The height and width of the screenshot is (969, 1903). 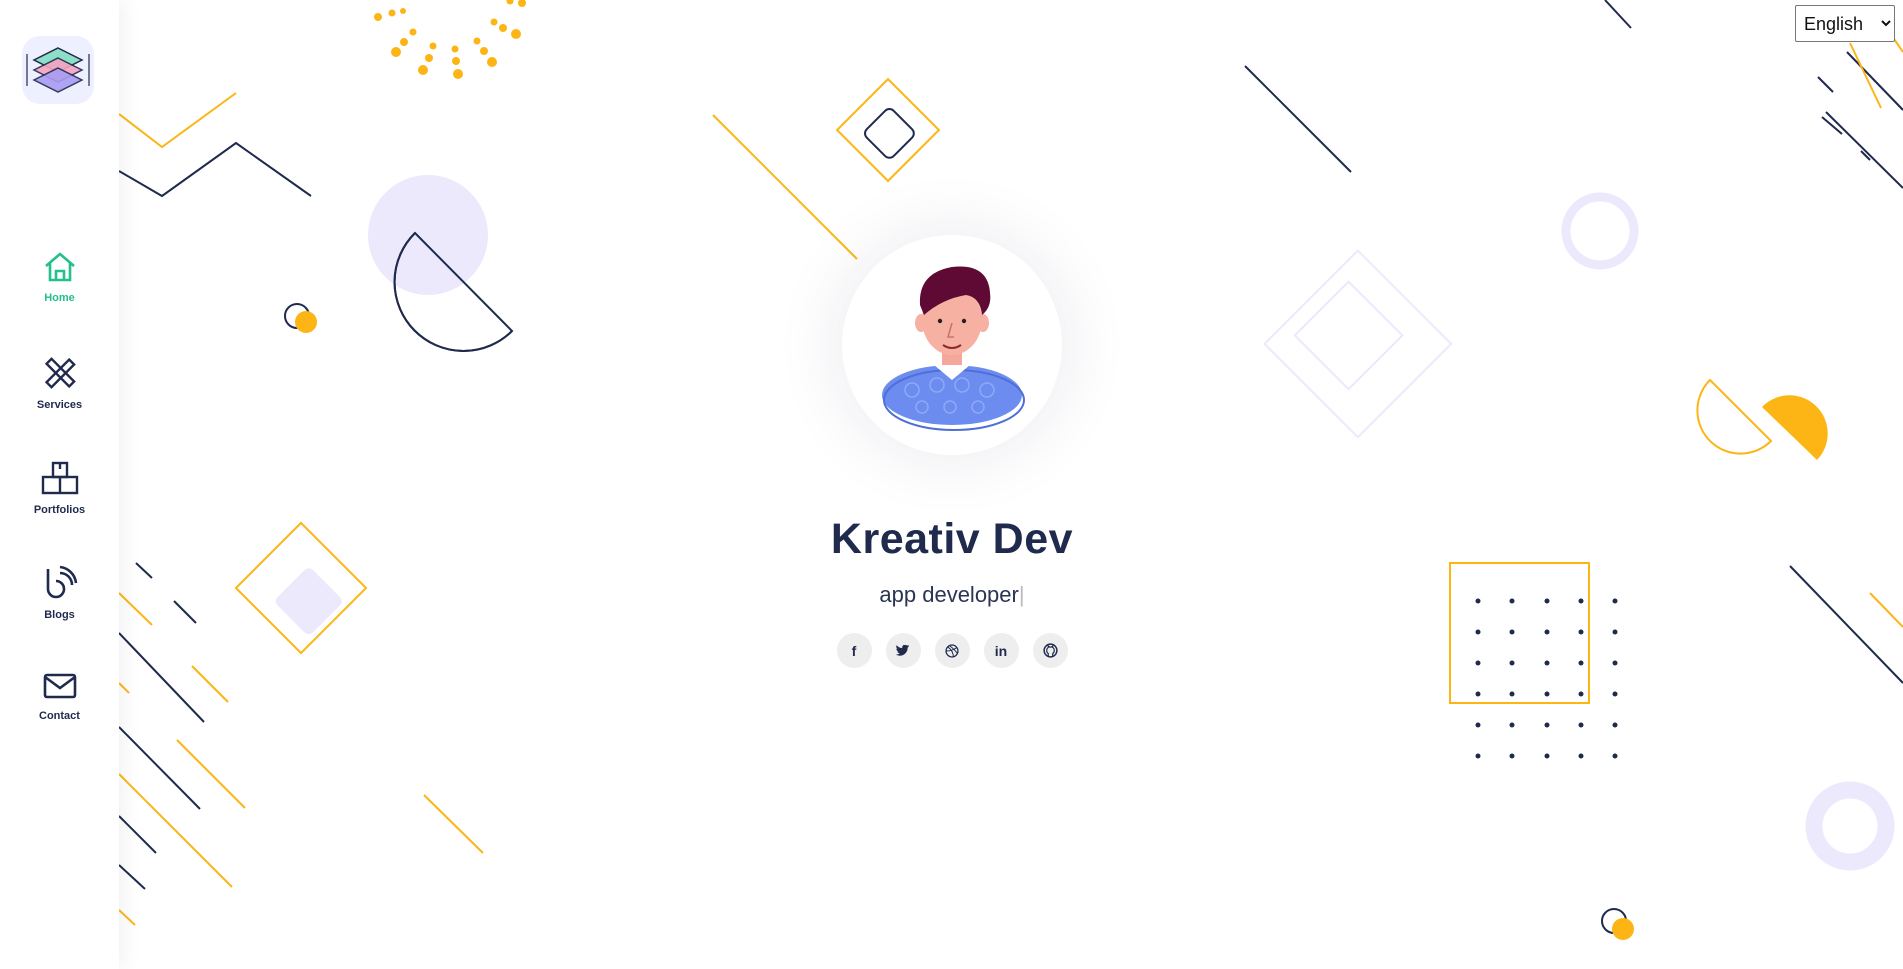 What do you see at coordinates (58, 70) in the screenshot?
I see `layers-logo` at bounding box center [58, 70].